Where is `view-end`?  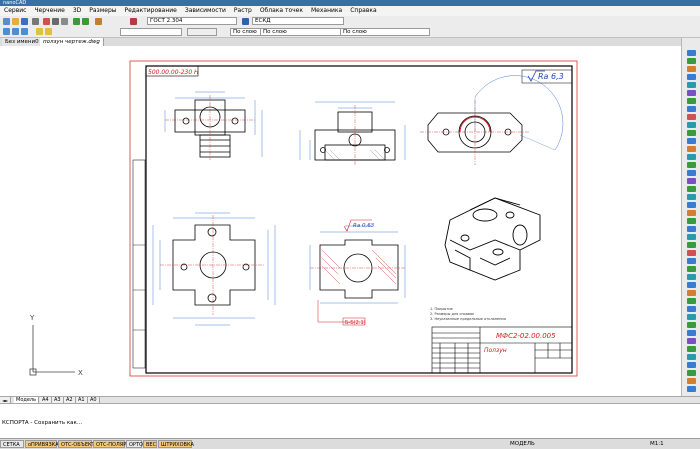 view-end is located at coordinates (492, 120).